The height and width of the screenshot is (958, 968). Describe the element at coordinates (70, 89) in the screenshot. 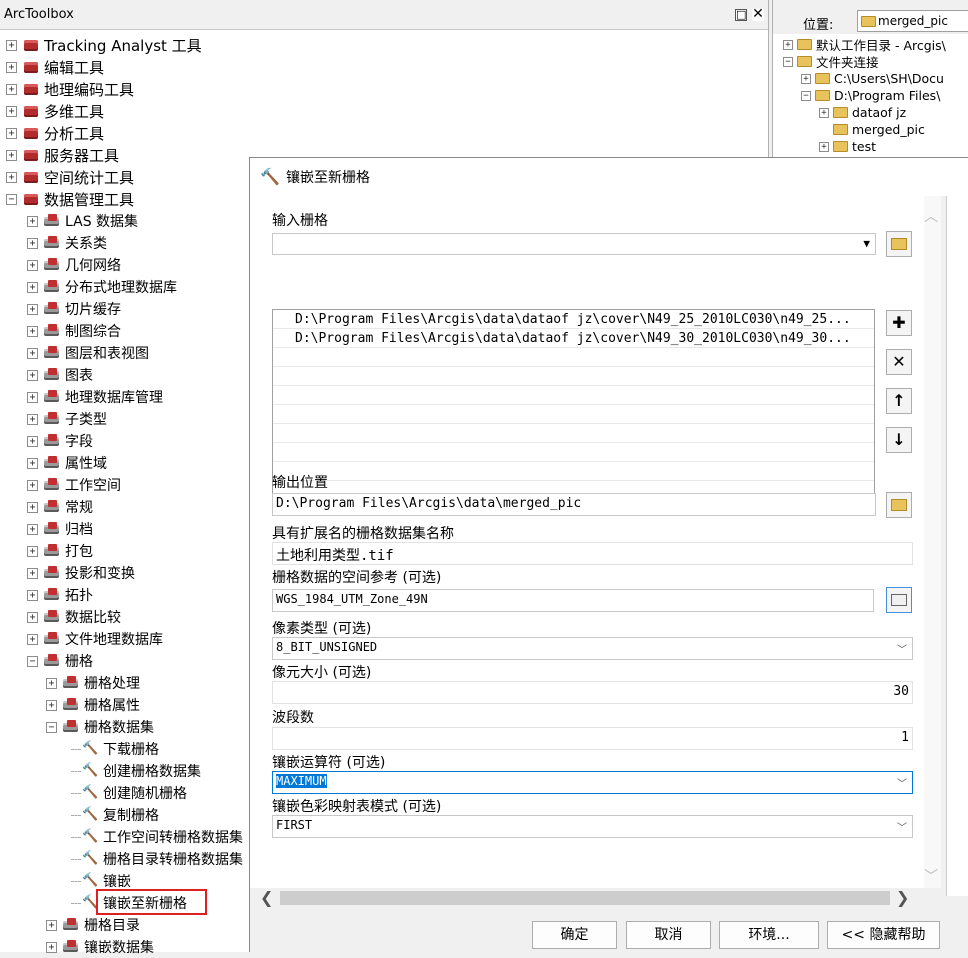

I see `toolbox-tree-item: + 地理编码工具` at that location.